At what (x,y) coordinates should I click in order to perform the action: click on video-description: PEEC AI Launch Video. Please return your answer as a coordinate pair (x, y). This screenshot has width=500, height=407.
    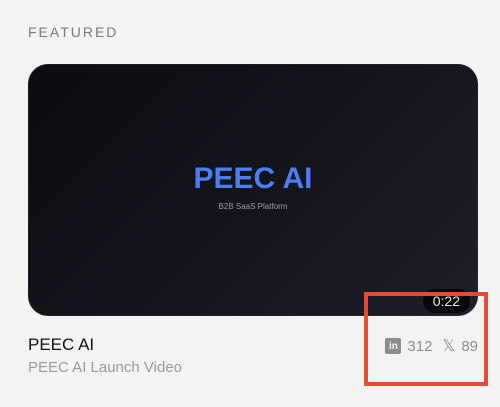
    Looking at the image, I should click on (105, 367).